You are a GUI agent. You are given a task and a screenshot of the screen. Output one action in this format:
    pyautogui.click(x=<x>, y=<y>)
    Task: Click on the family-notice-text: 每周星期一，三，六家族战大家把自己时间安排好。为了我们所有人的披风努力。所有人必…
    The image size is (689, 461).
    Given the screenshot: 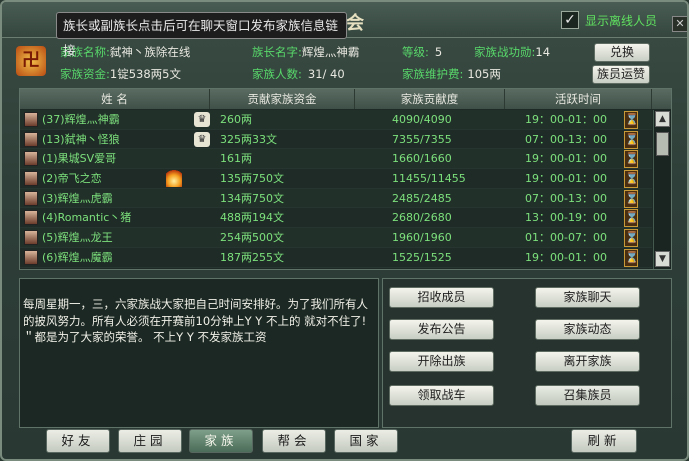 What is the action you would take?
    pyautogui.click(x=195, y=320)
    